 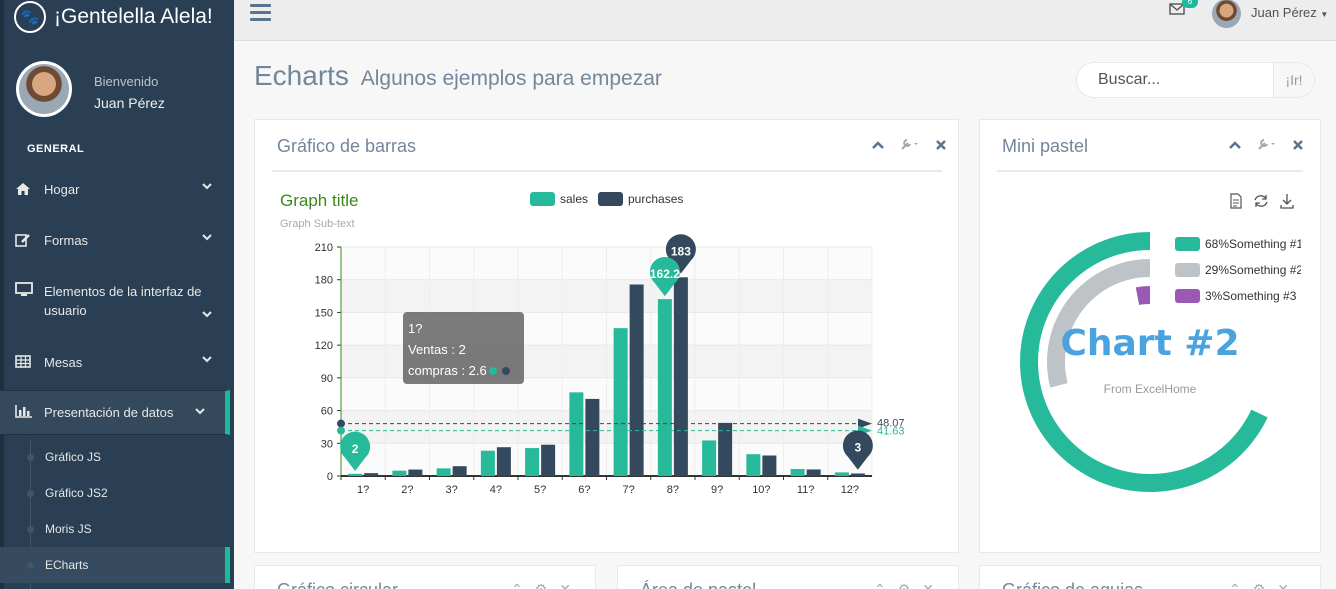 I want to click on chart-title: Chart #2, so click(x=1149, y=343).